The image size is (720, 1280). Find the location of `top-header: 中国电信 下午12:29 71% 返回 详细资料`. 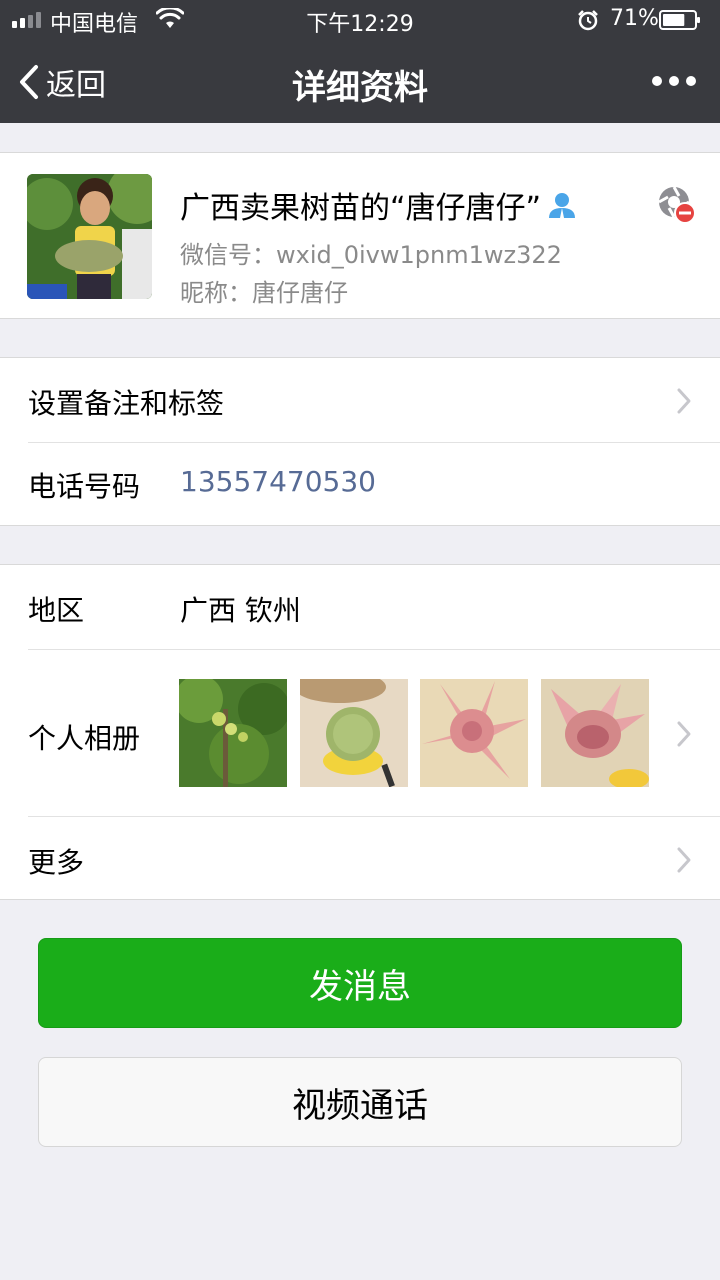

top-header: 中国电信 下午12:29 71% 返回 详细资料 is located at coordinates (360, 61).